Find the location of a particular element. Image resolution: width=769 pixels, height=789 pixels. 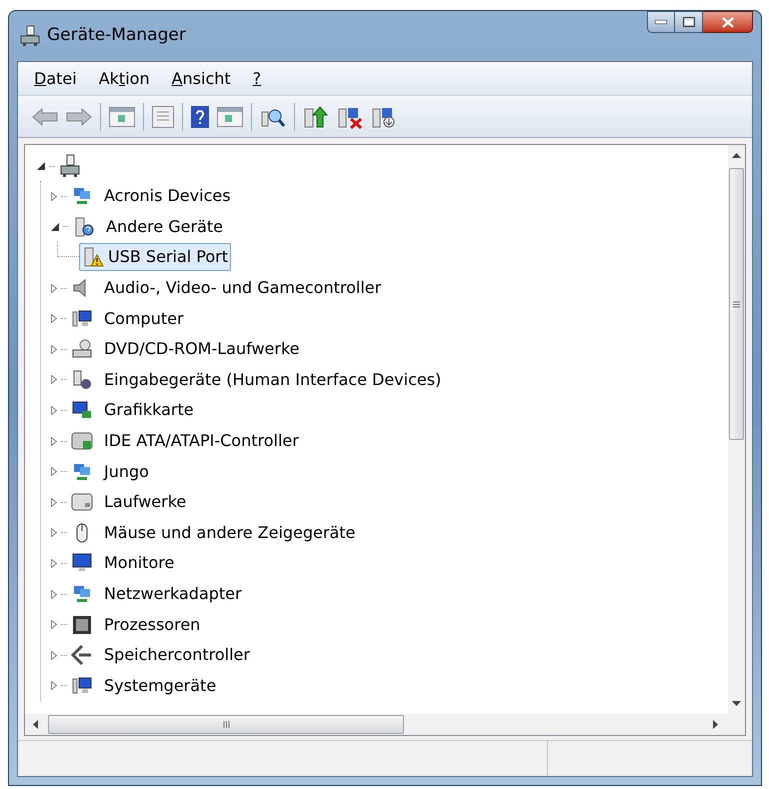

forward-arrow-icon is located at coordinates (79, 117).